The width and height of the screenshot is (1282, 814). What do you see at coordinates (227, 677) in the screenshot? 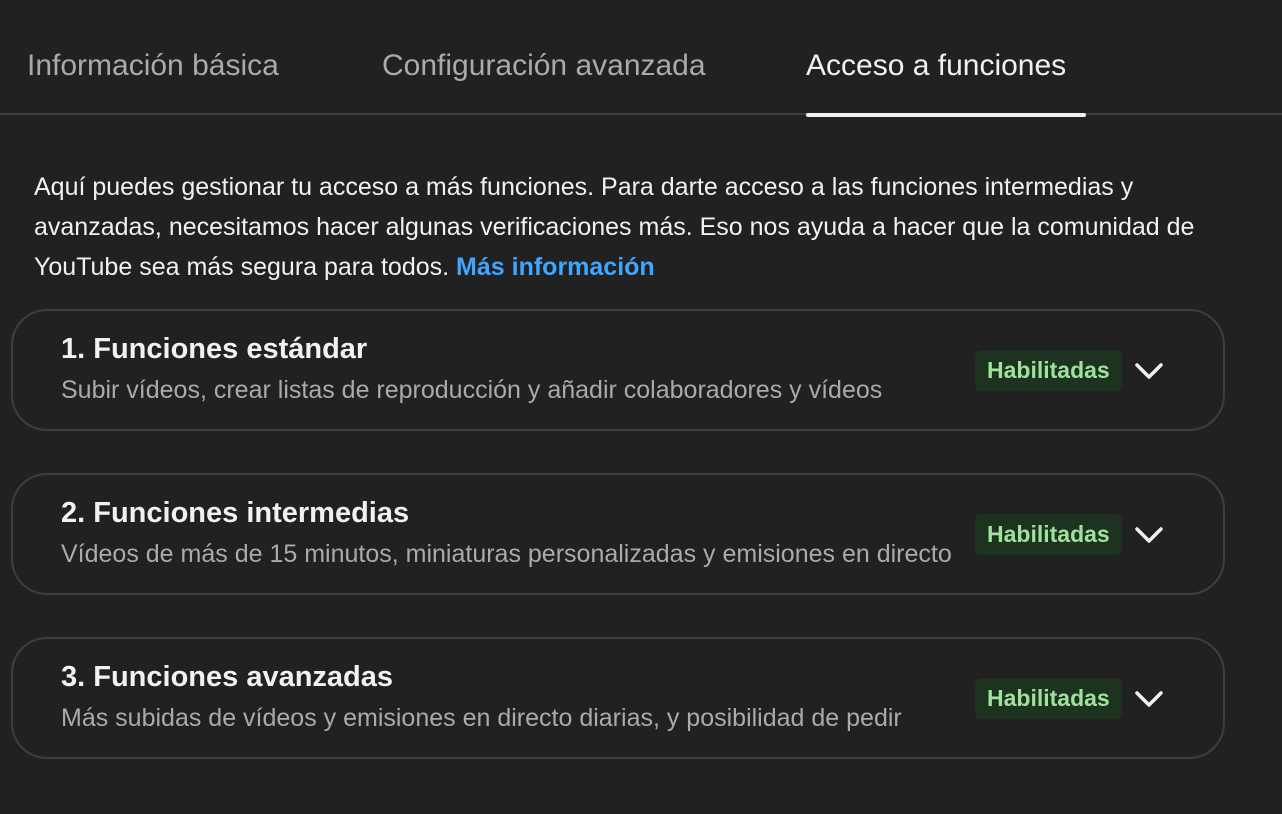
I see `feature-title: 3. Funciones avanzadas` at bounding box center [227, 677].